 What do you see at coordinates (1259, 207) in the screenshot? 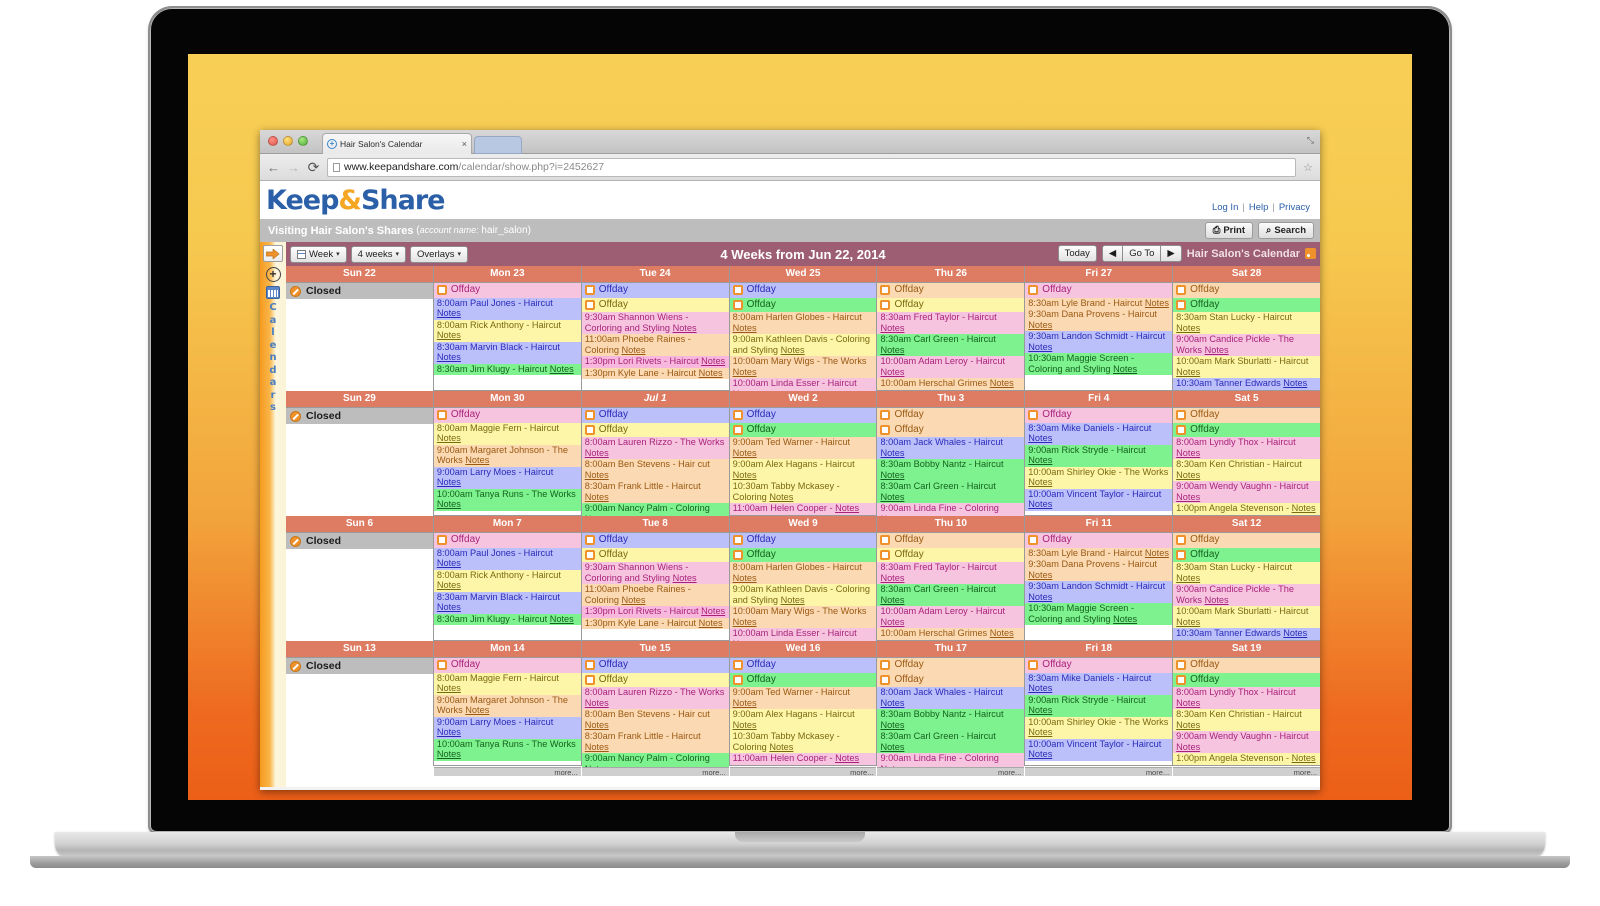
I see `help-link: Help` at bounding box center [1259, 207].